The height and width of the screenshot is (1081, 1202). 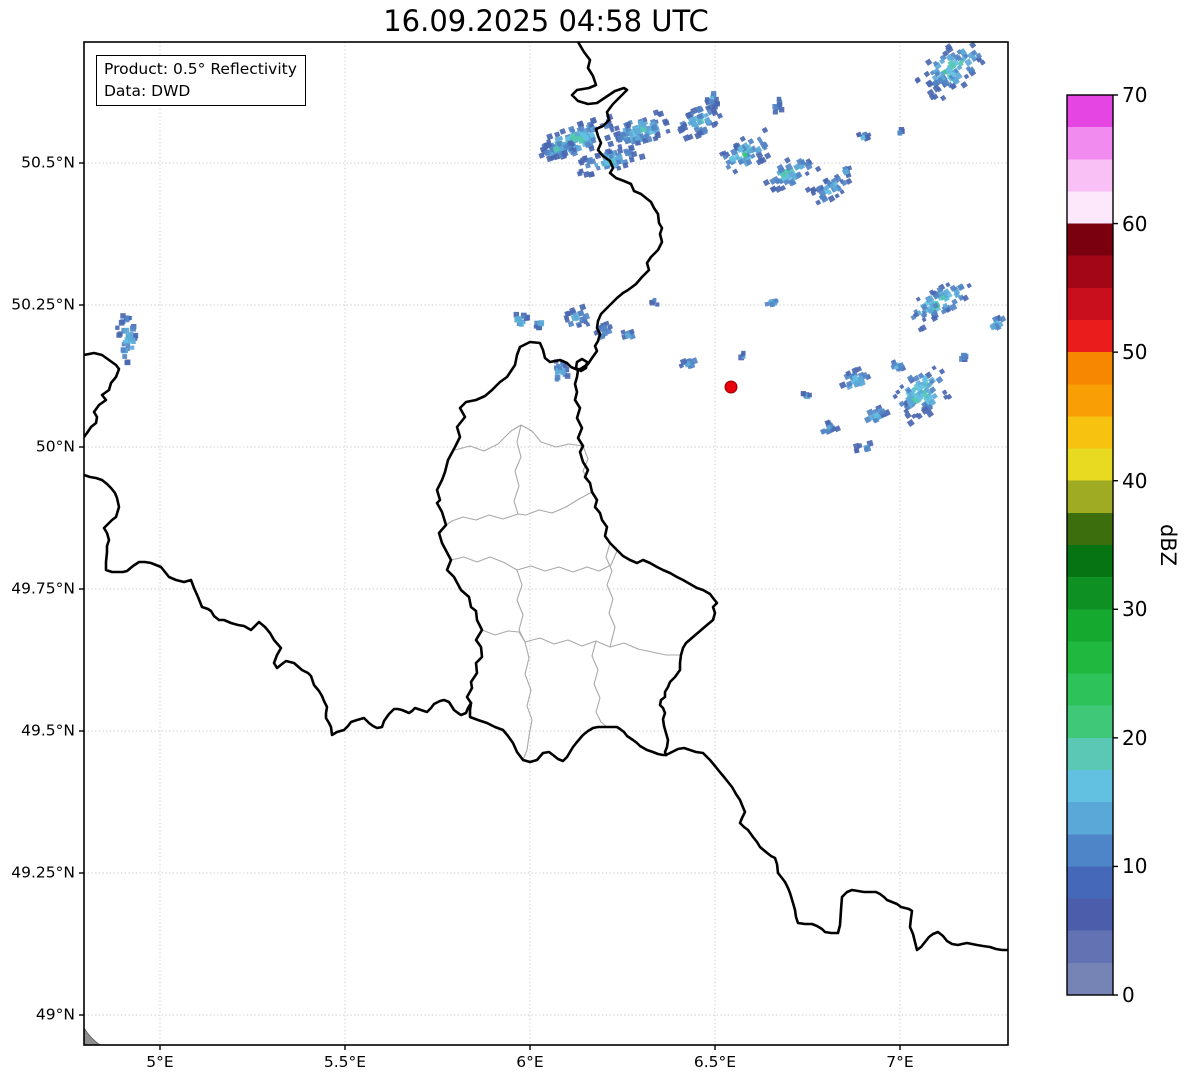 I want to click on border-belgium-luxembourg, so click(x=507, y=522).